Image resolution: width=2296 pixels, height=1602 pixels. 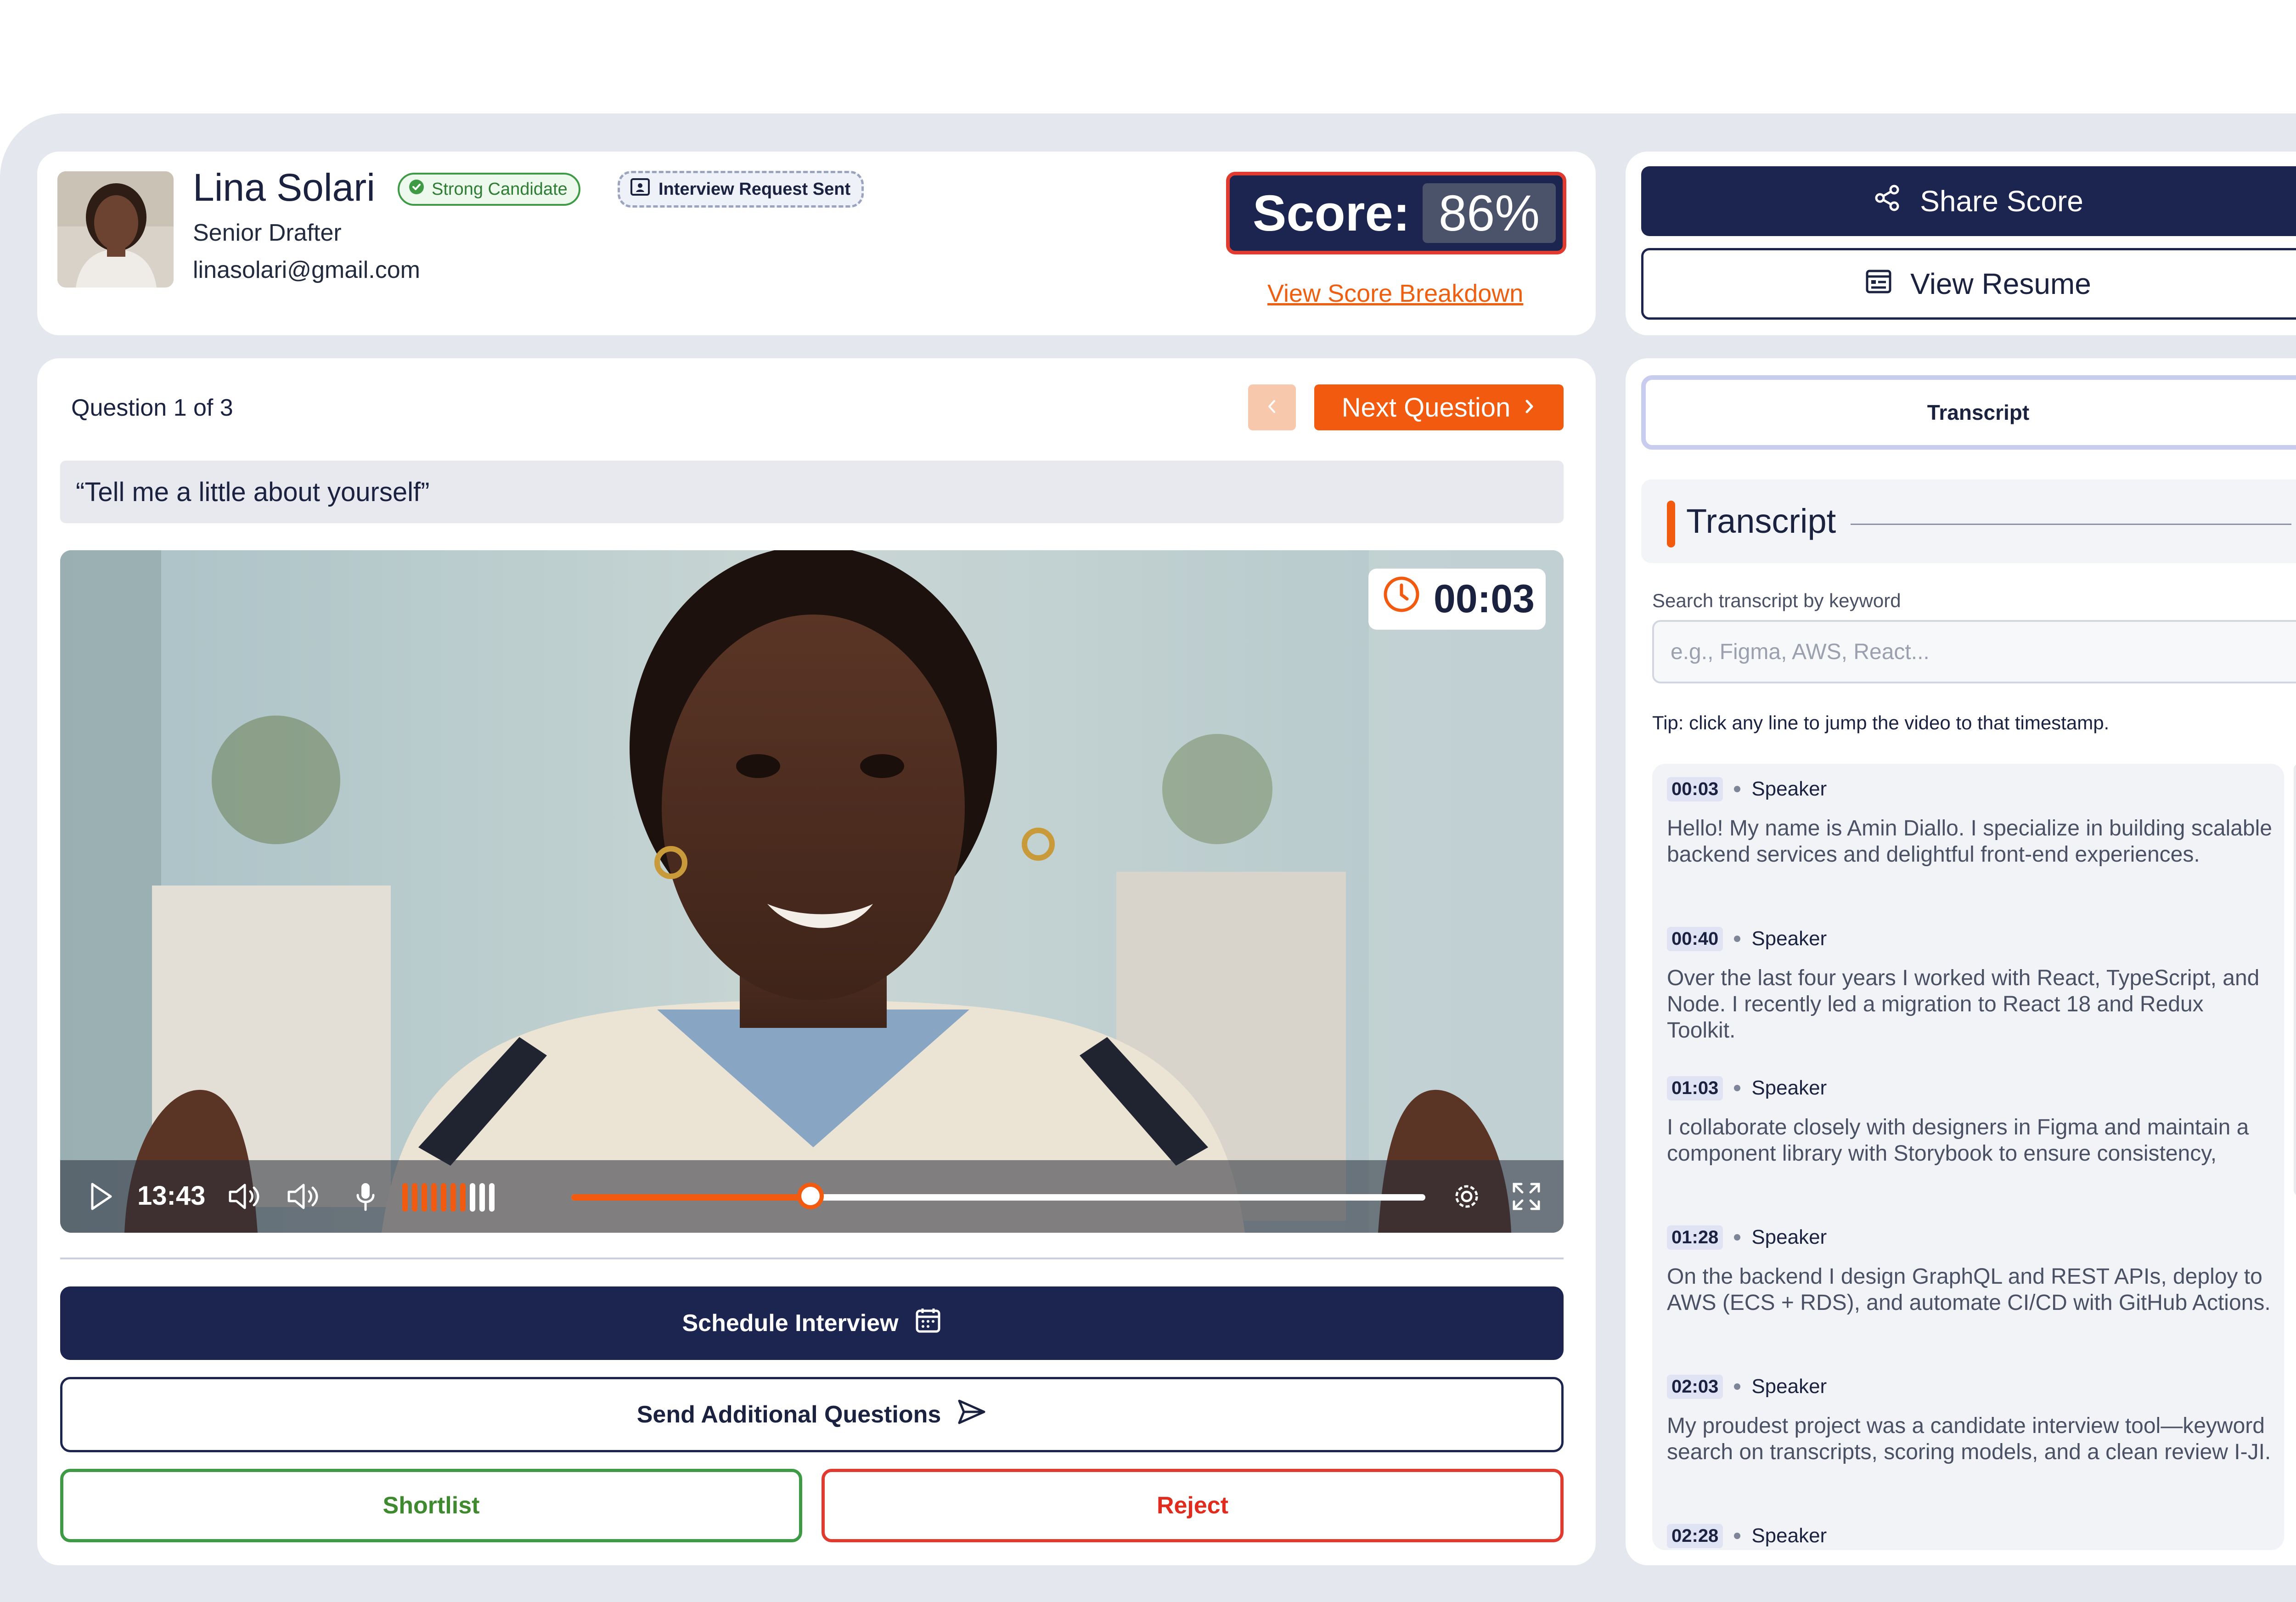 I want to click on candidate-avatar, so click(x=115, y=229).